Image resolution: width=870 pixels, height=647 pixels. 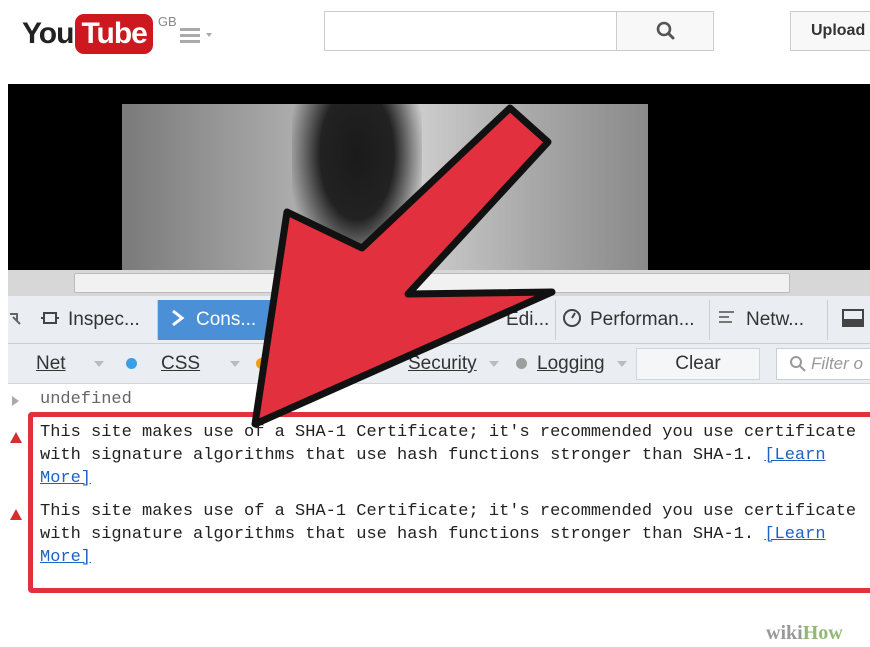 I want to click on search-input, so click(x=470, y=31).